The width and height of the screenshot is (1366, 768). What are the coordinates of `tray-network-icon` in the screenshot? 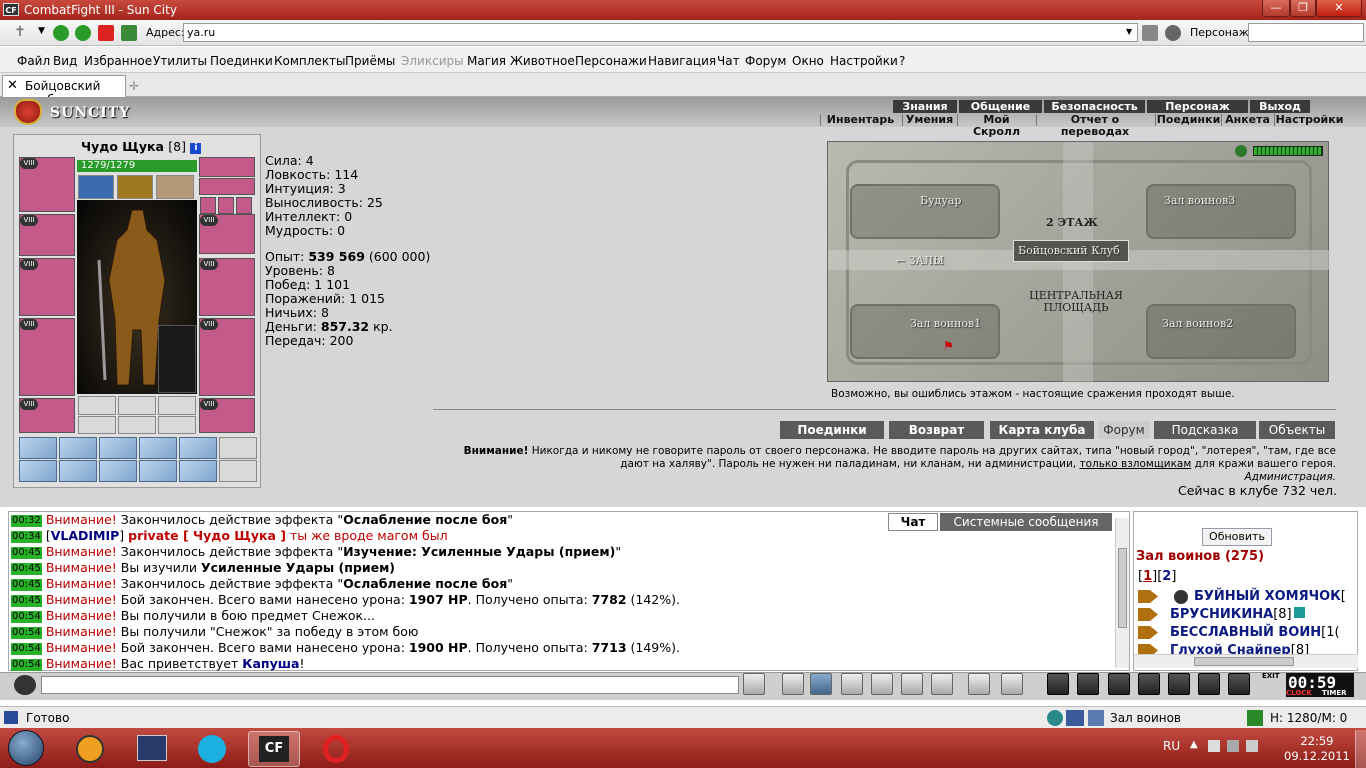 It's located at (1233, 746).